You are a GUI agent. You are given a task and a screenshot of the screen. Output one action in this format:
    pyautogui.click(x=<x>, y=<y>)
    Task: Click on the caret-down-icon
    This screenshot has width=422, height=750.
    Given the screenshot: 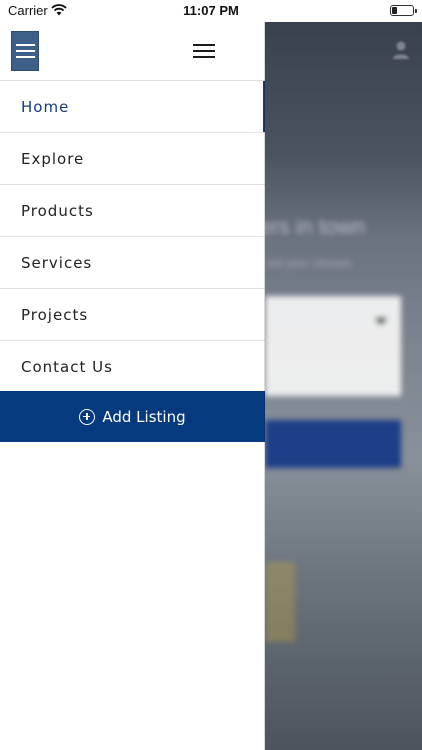 What is the action you would take?
    pyautogui.click(x=381, y=321)
    